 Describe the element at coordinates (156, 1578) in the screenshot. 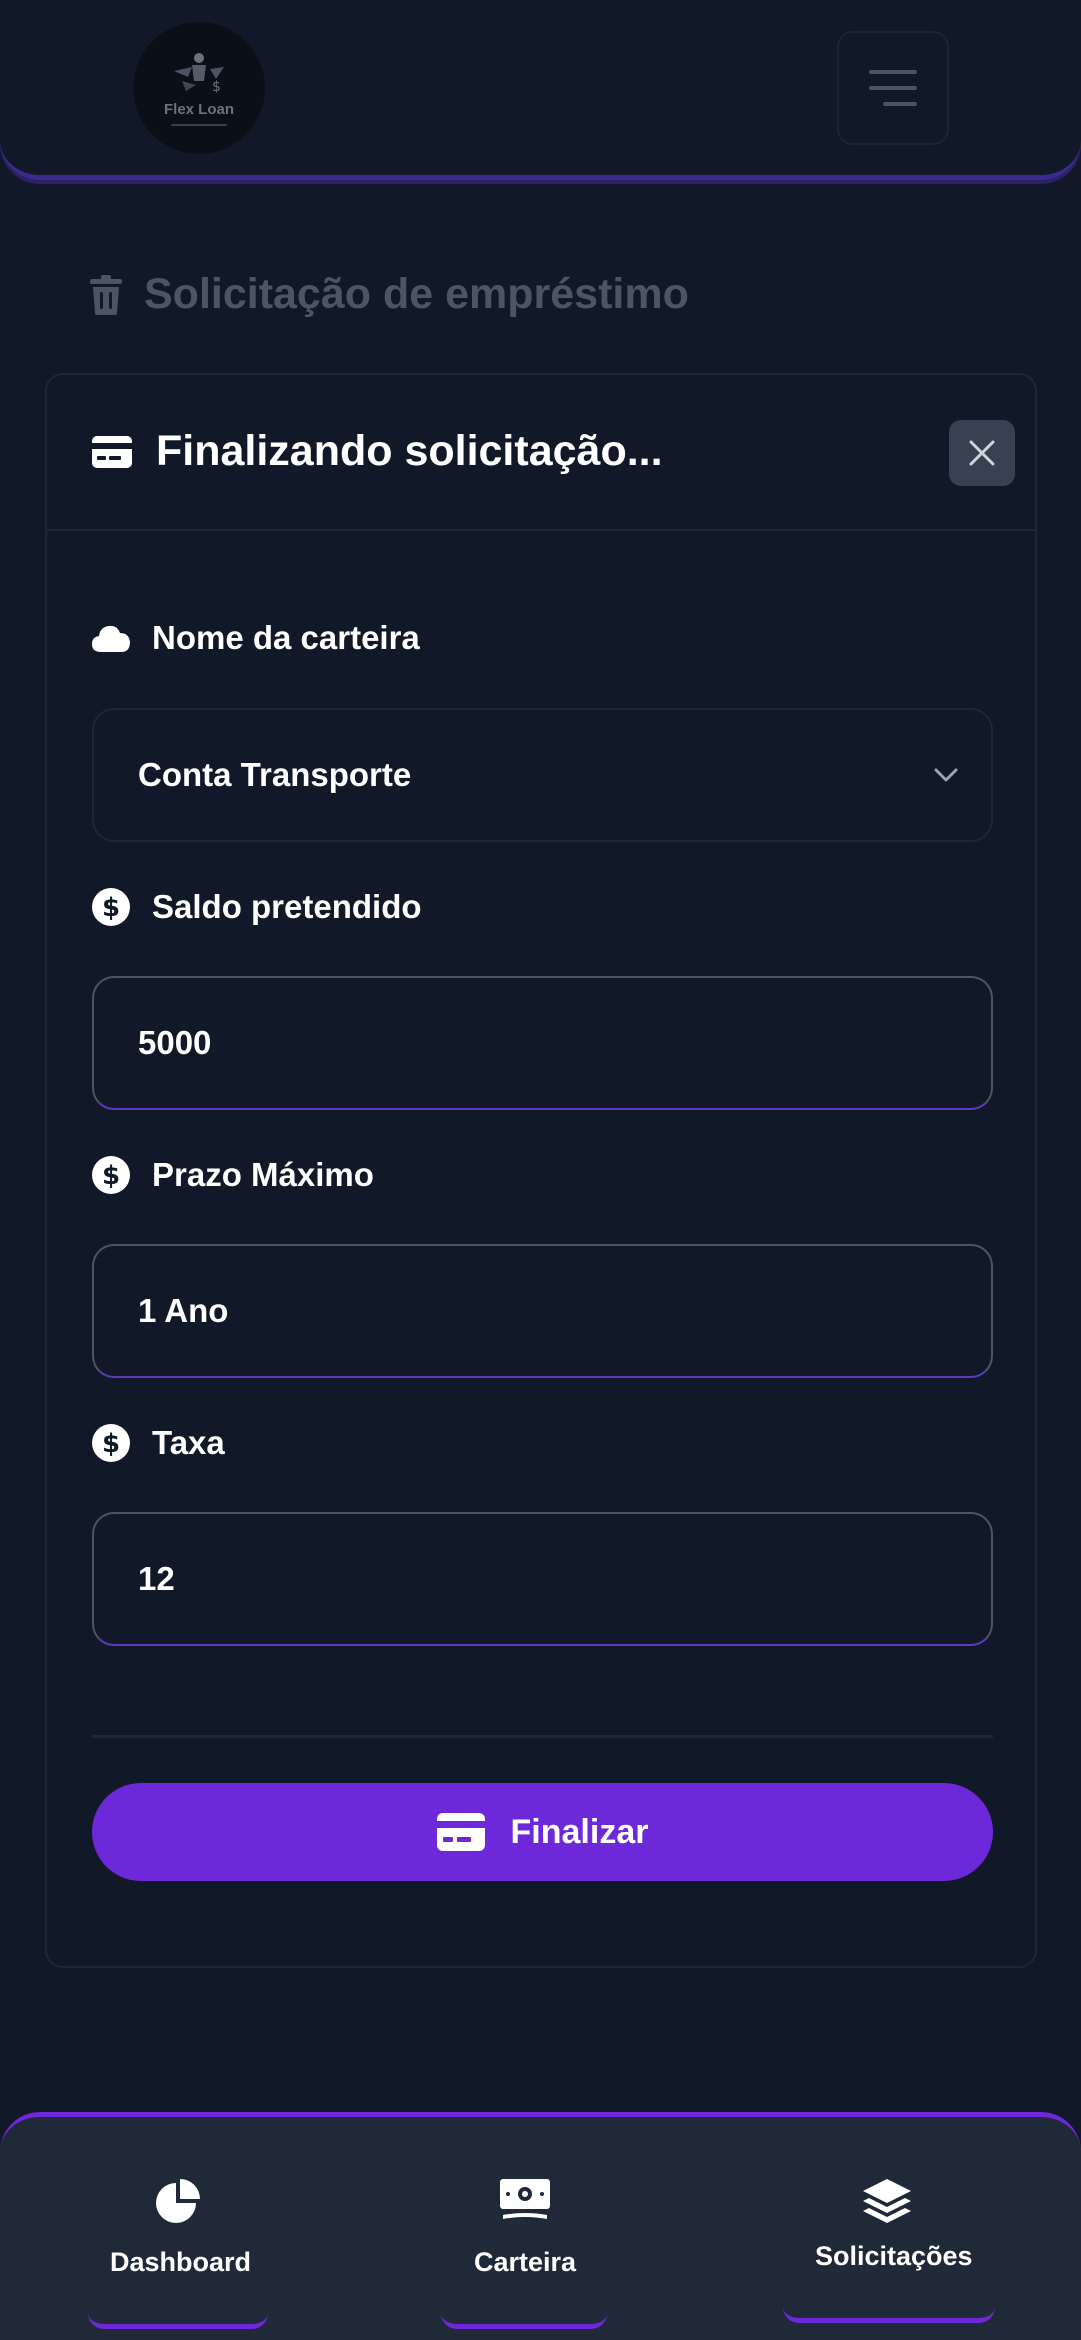

I see `rate-input-value: 12` at that location.